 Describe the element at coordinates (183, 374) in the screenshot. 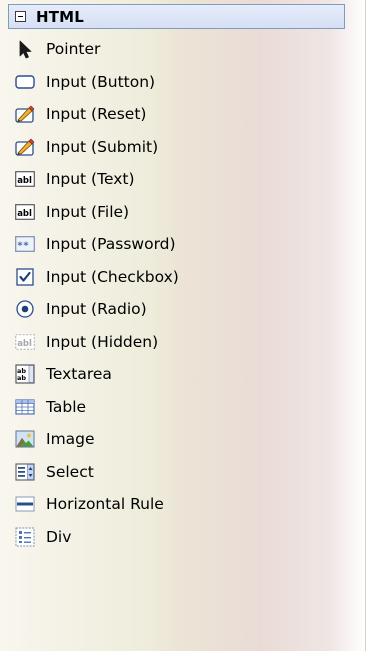

I see `toolbox-item-textarea: ab ab Textarea` at that location.